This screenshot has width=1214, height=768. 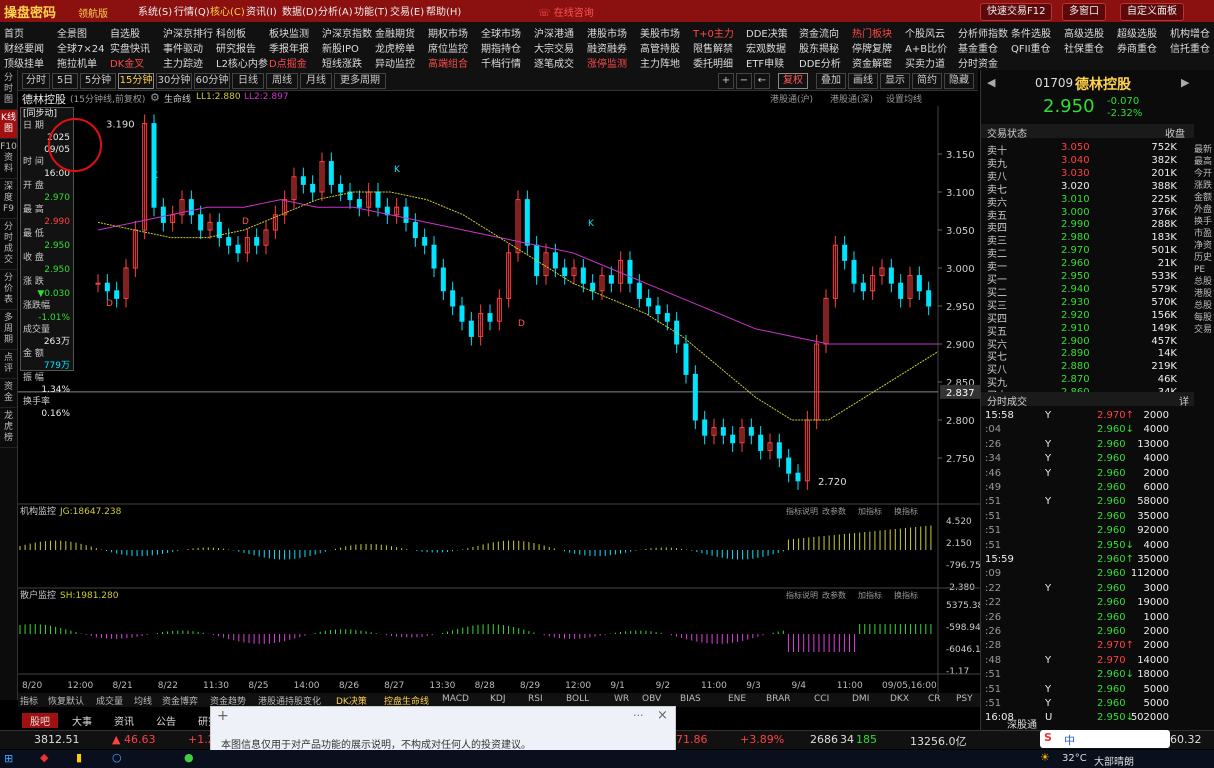 What do you see at coordinates (8, 199) in the screenshot?
I see `view-tab: 深度F9` at bounding box center [8, 199].